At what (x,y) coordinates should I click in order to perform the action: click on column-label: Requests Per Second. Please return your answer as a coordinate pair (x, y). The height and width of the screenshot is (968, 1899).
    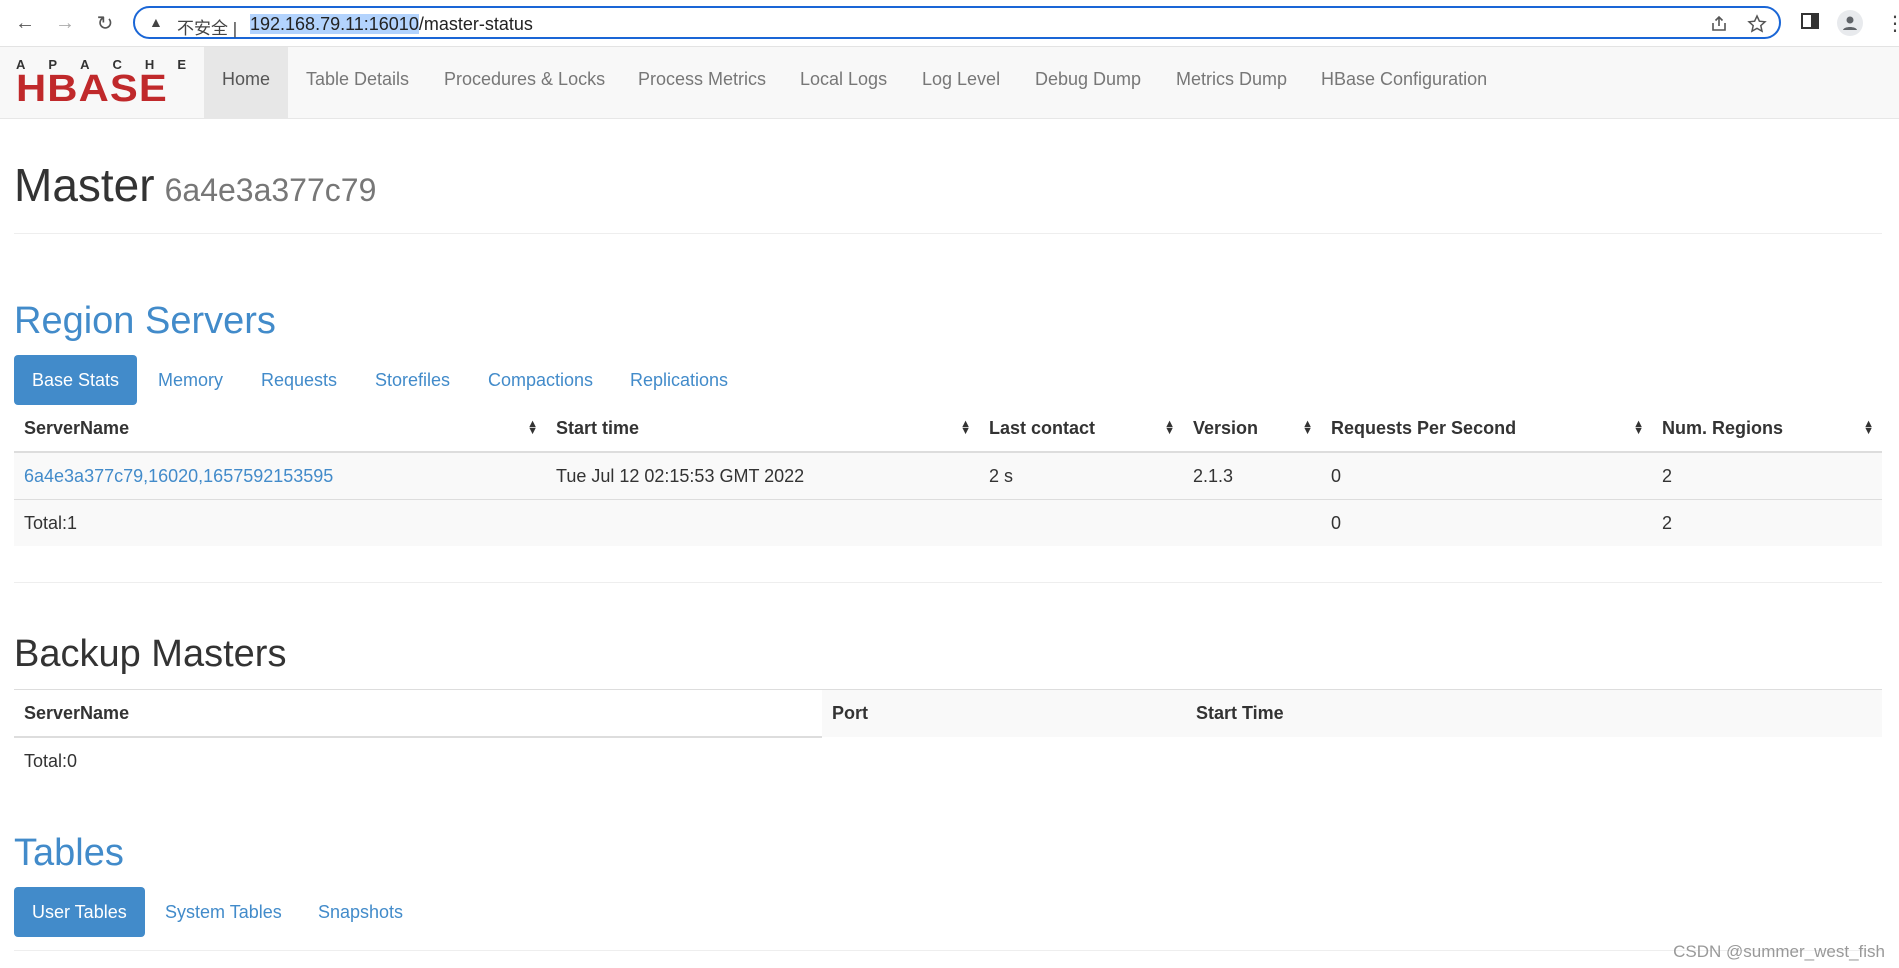
    Looking at the image, I should click on (1424, 427).